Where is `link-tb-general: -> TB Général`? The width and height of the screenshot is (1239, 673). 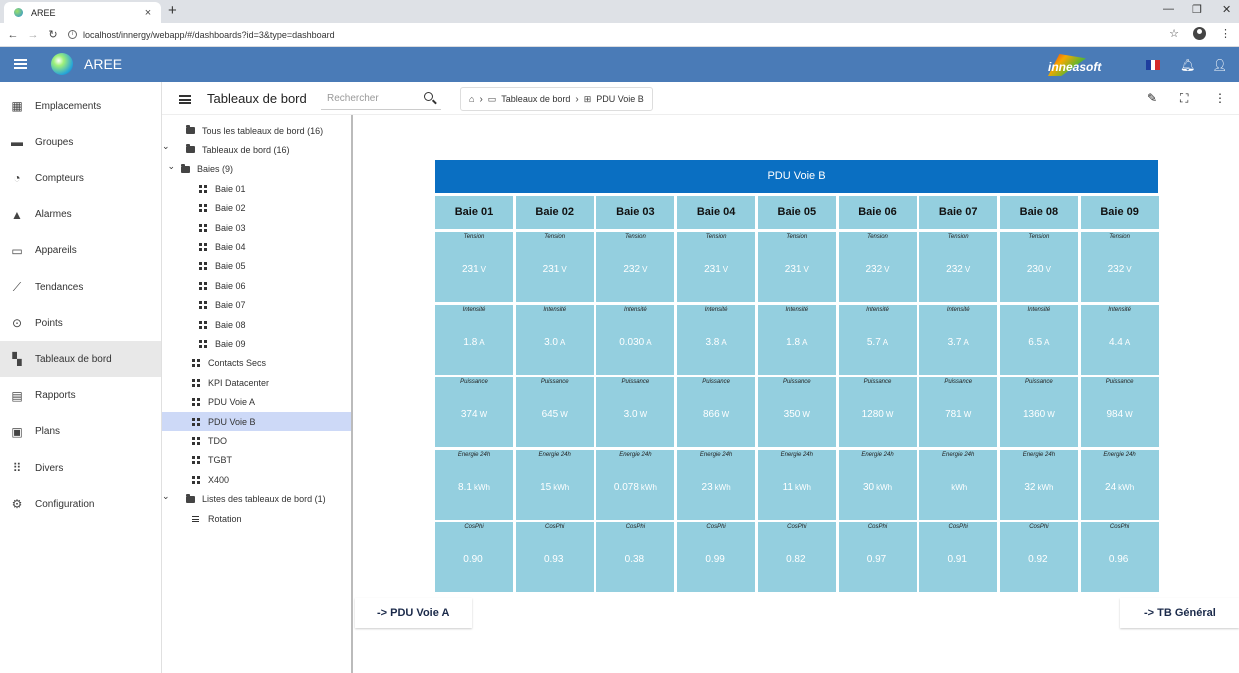
link-tb-general: -> TB Général is located at coordinates (1179, 613).